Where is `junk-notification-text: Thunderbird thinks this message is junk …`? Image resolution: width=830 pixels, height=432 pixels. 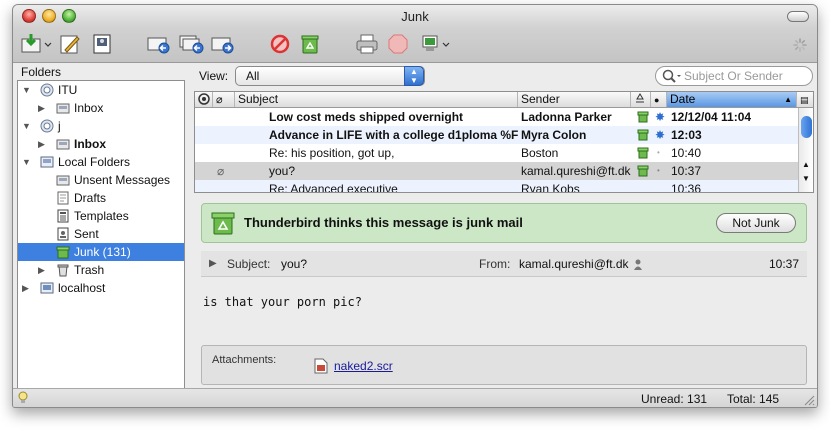
junk-notification-text: Thunderbird thinks this message is junk … is located at coordinates (383, 222).